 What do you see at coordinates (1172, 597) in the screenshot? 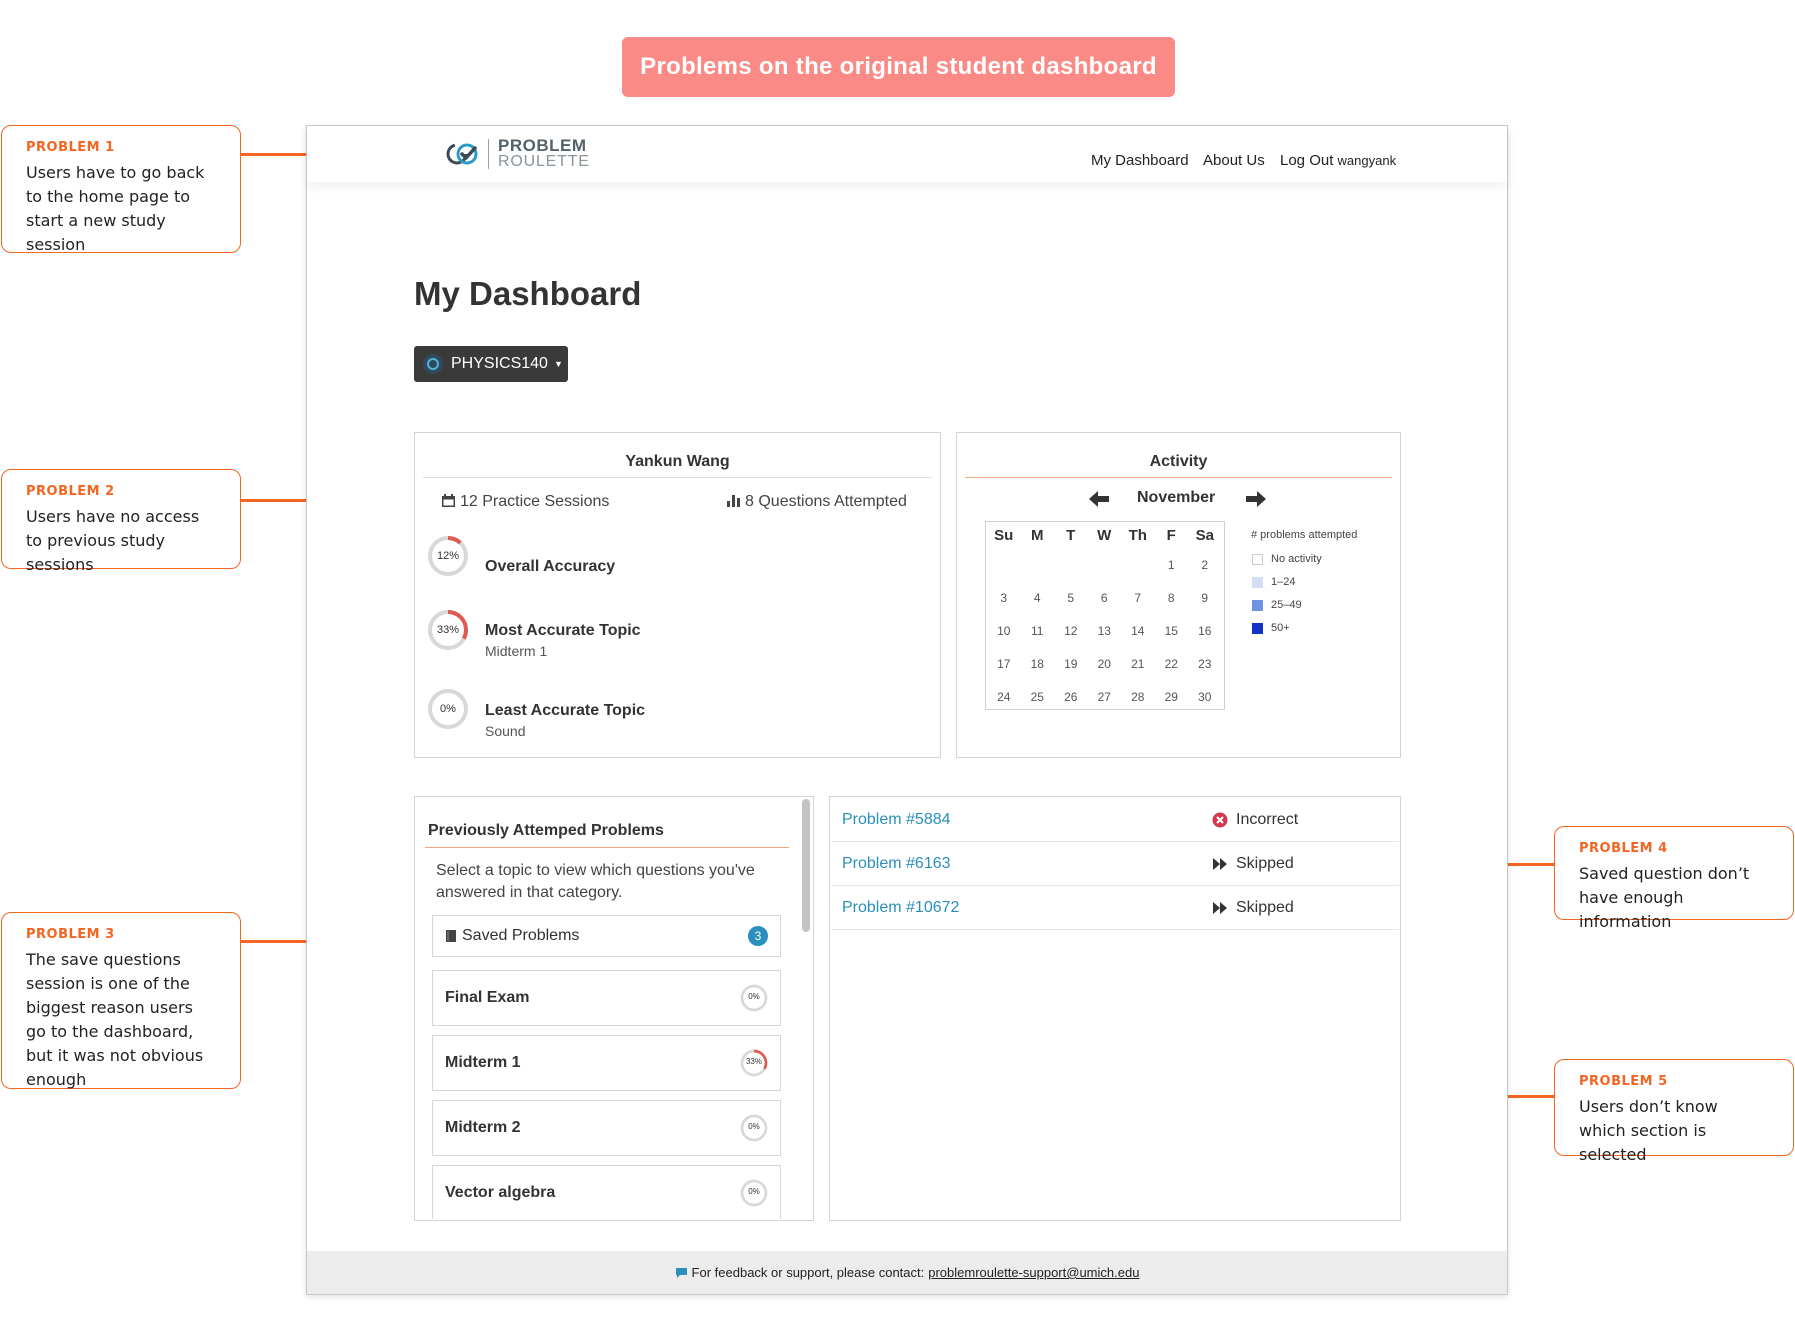
I see `calendar-day: 8` at bounding box center [1172, 597].